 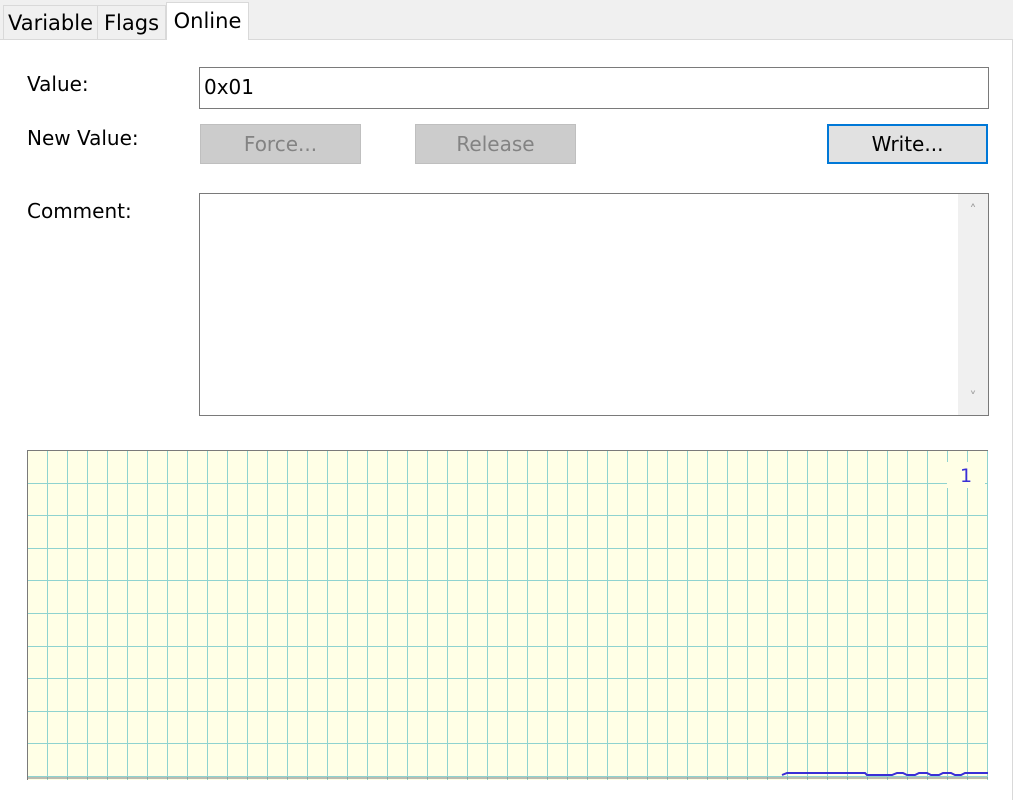 I want to click on release-button: Release, so click(x=495, y=144).